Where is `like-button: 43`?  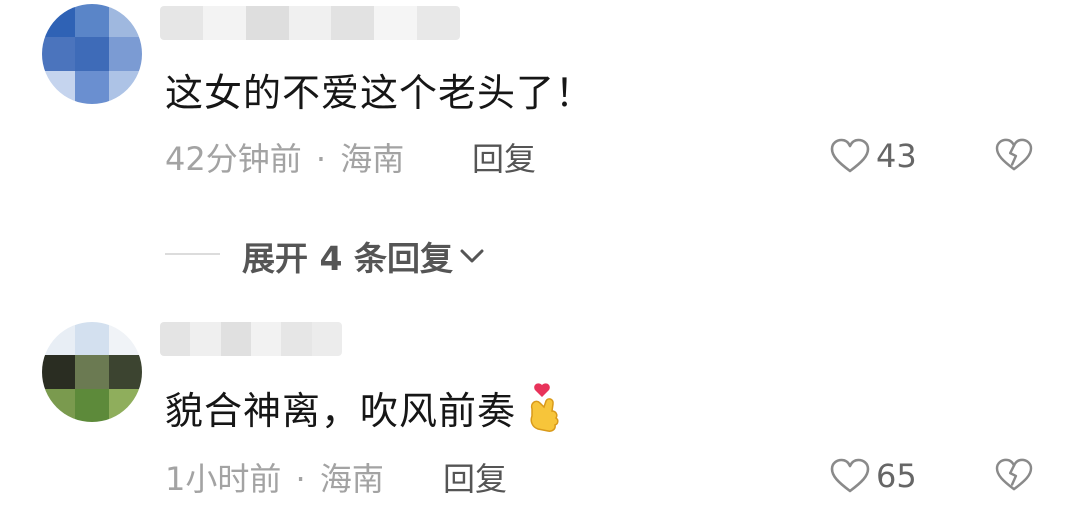 like-button: 43 is located at coordinates (873, 156).